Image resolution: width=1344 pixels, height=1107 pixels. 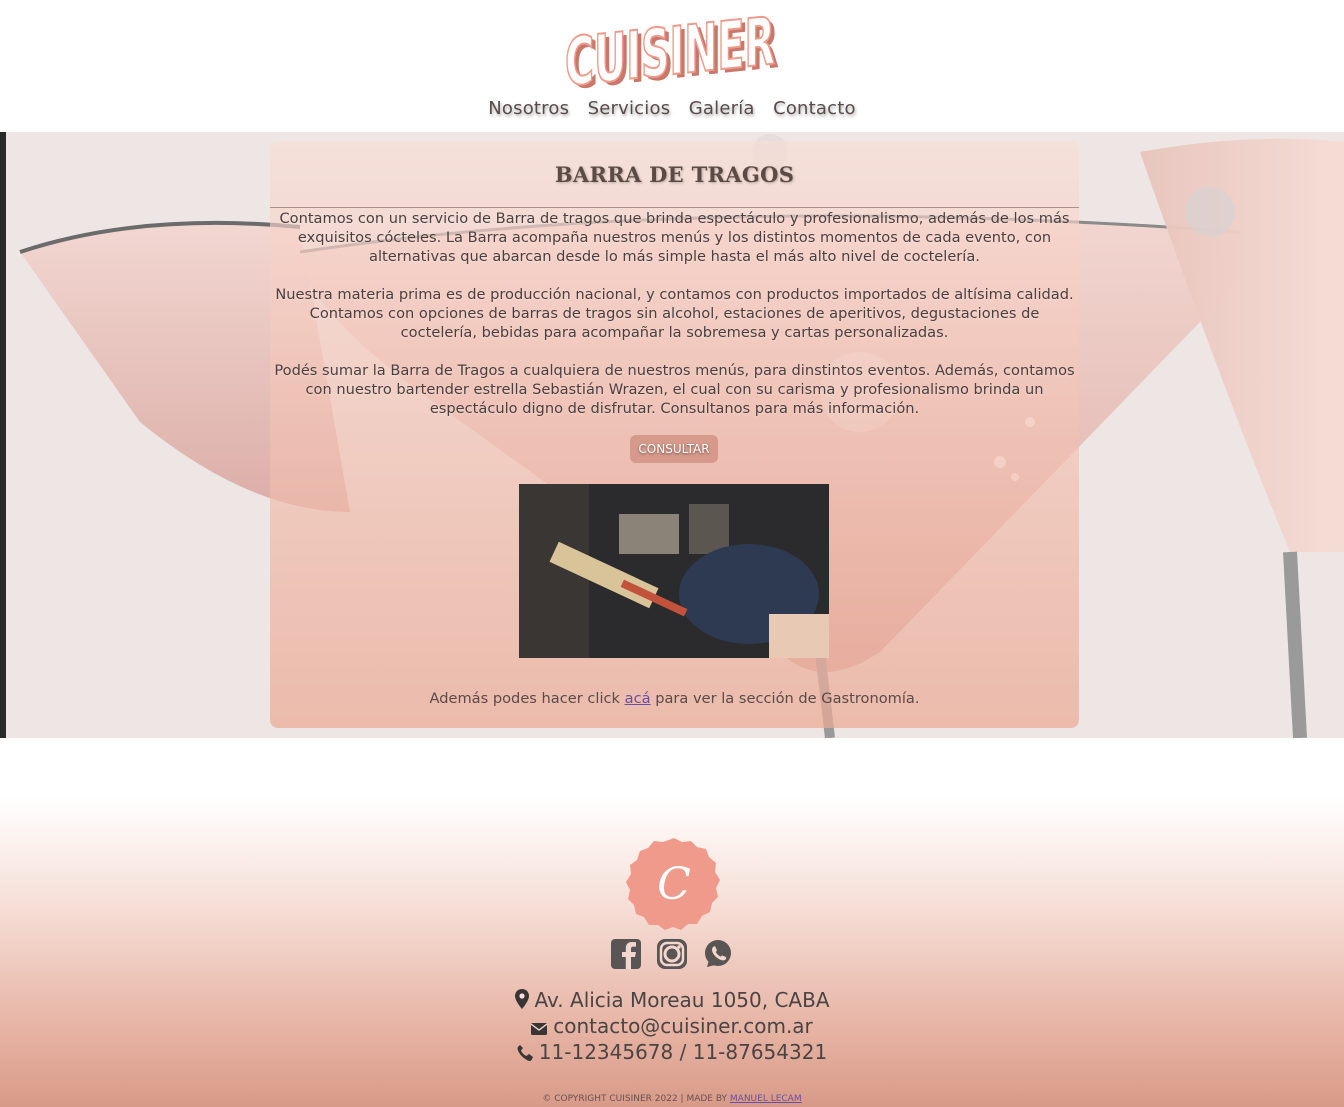 I want to click on seal-letter: C, so click(x=674, y=884).